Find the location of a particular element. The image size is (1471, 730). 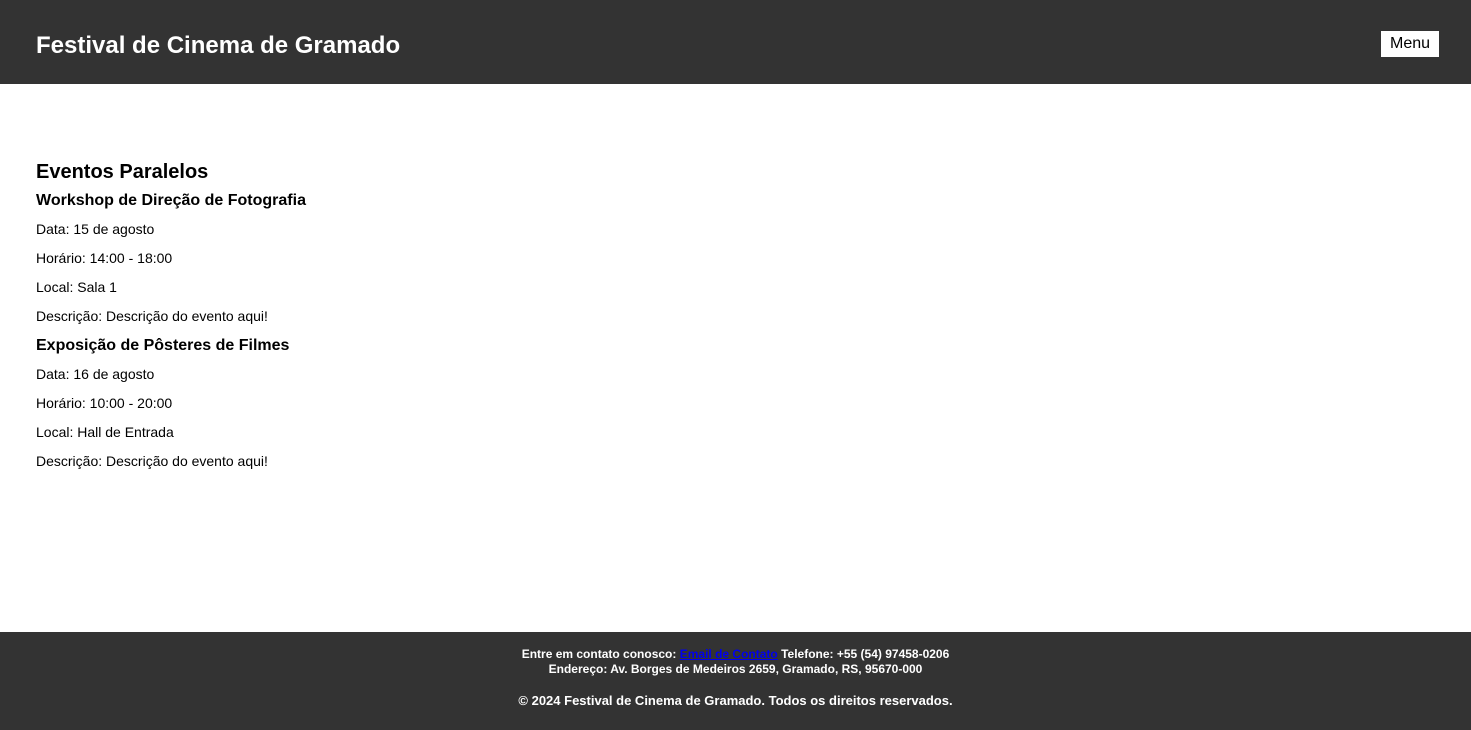

contact-prefix: Entre em contato conosco: is located at coordinates (599, 654).